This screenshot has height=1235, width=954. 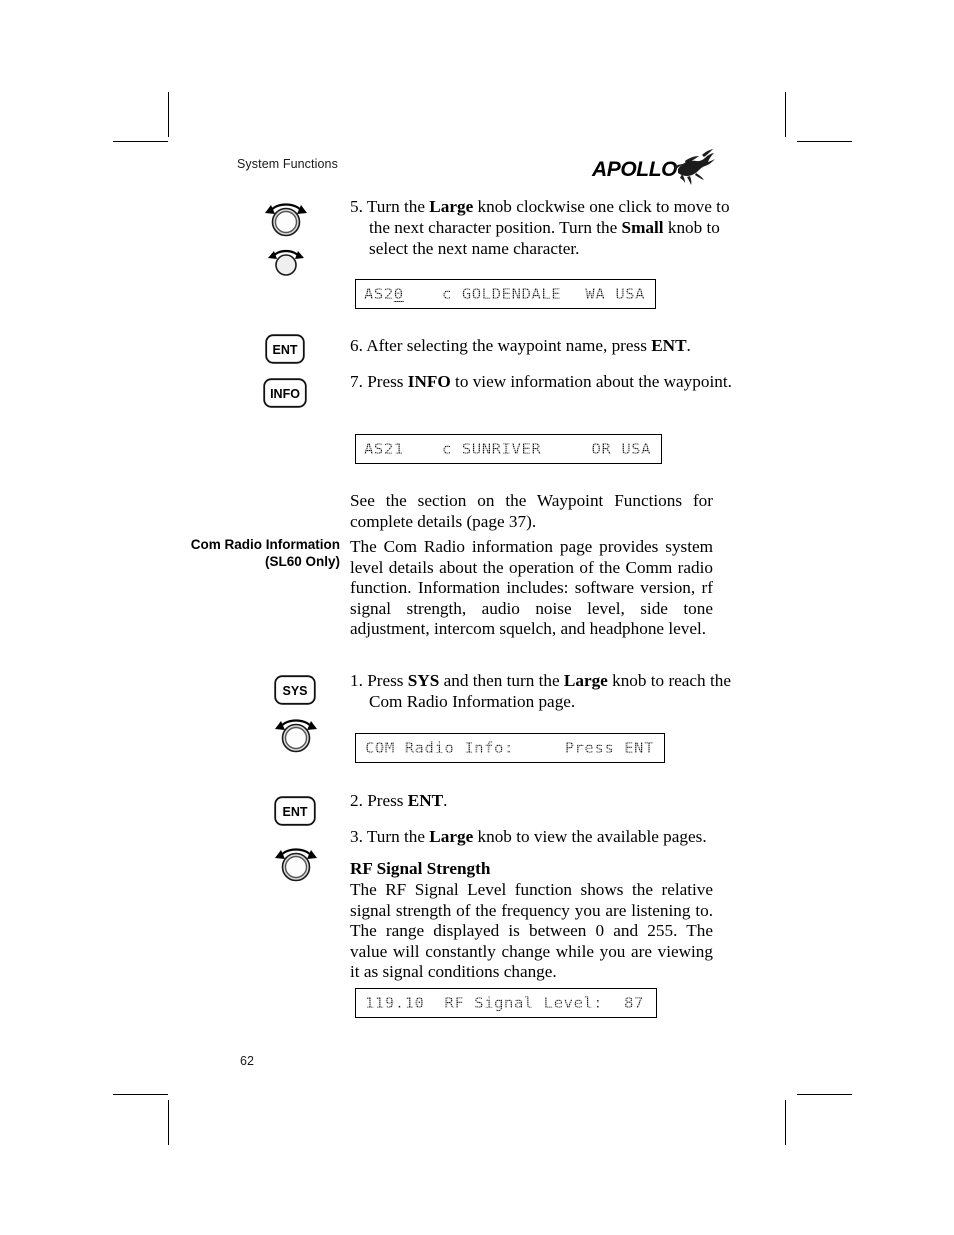 What do you see at coordinates (398, 836) in the screenshot?
I see `step-3-text-a: Turn the` at bounding box center [398, 836].